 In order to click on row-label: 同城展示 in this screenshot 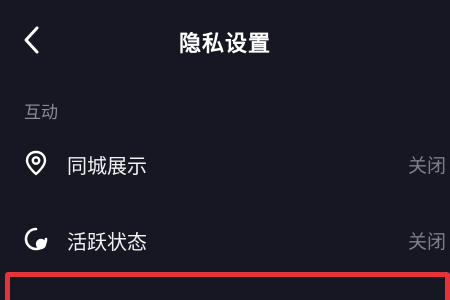, I will do `click(107, 166)`.